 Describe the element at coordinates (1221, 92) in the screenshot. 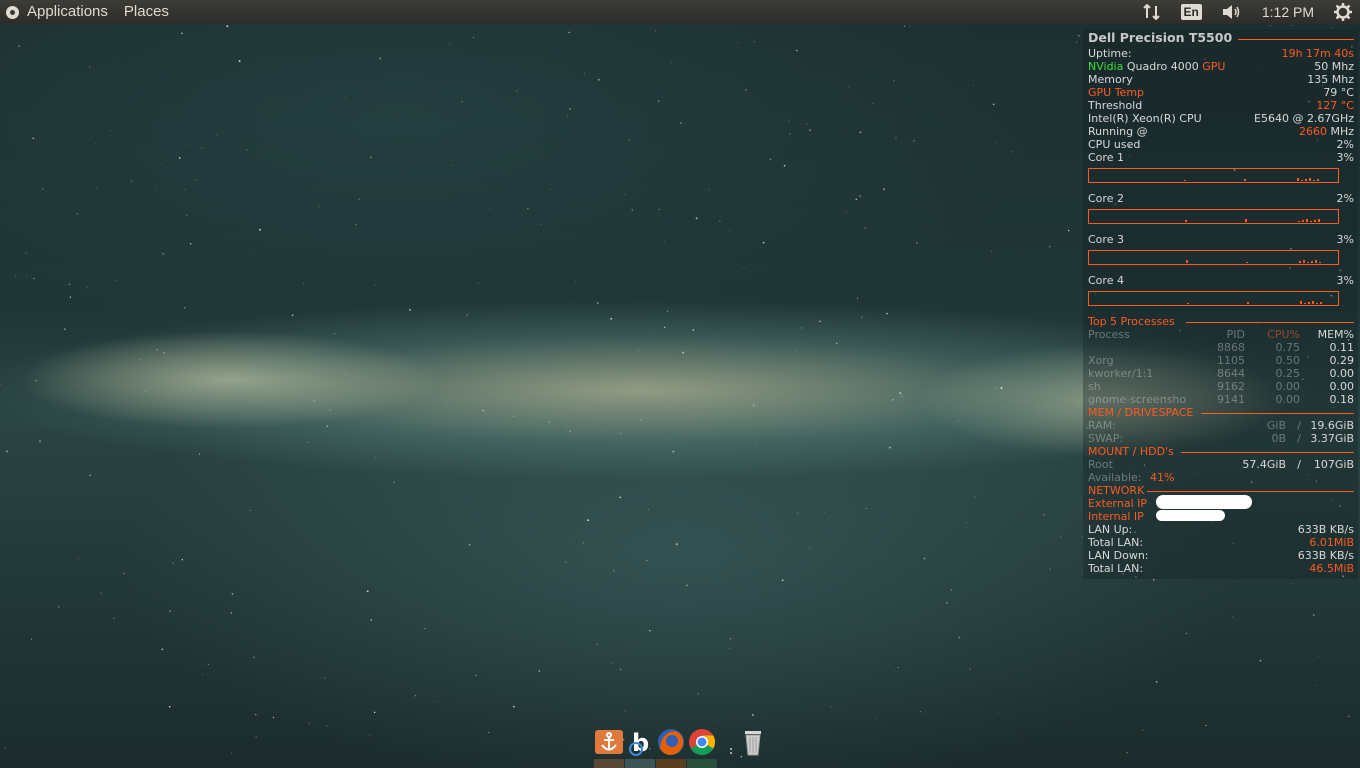

I see `gpu-temp-row: GPU Temp 79 °C` at that location.